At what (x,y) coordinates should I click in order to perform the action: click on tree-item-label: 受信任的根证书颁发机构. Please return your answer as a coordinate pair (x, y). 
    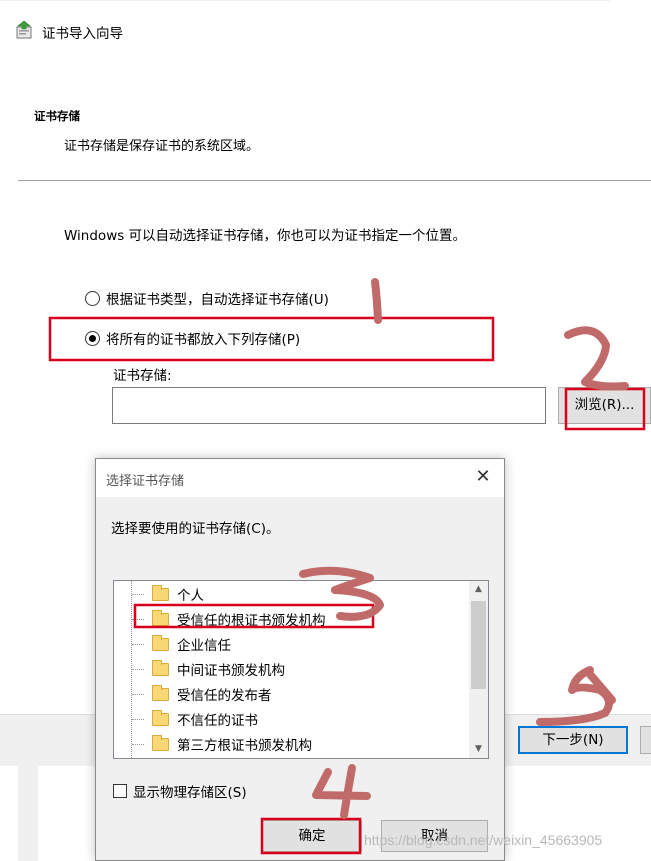
    Looking at the image, I should click on (251, 621).